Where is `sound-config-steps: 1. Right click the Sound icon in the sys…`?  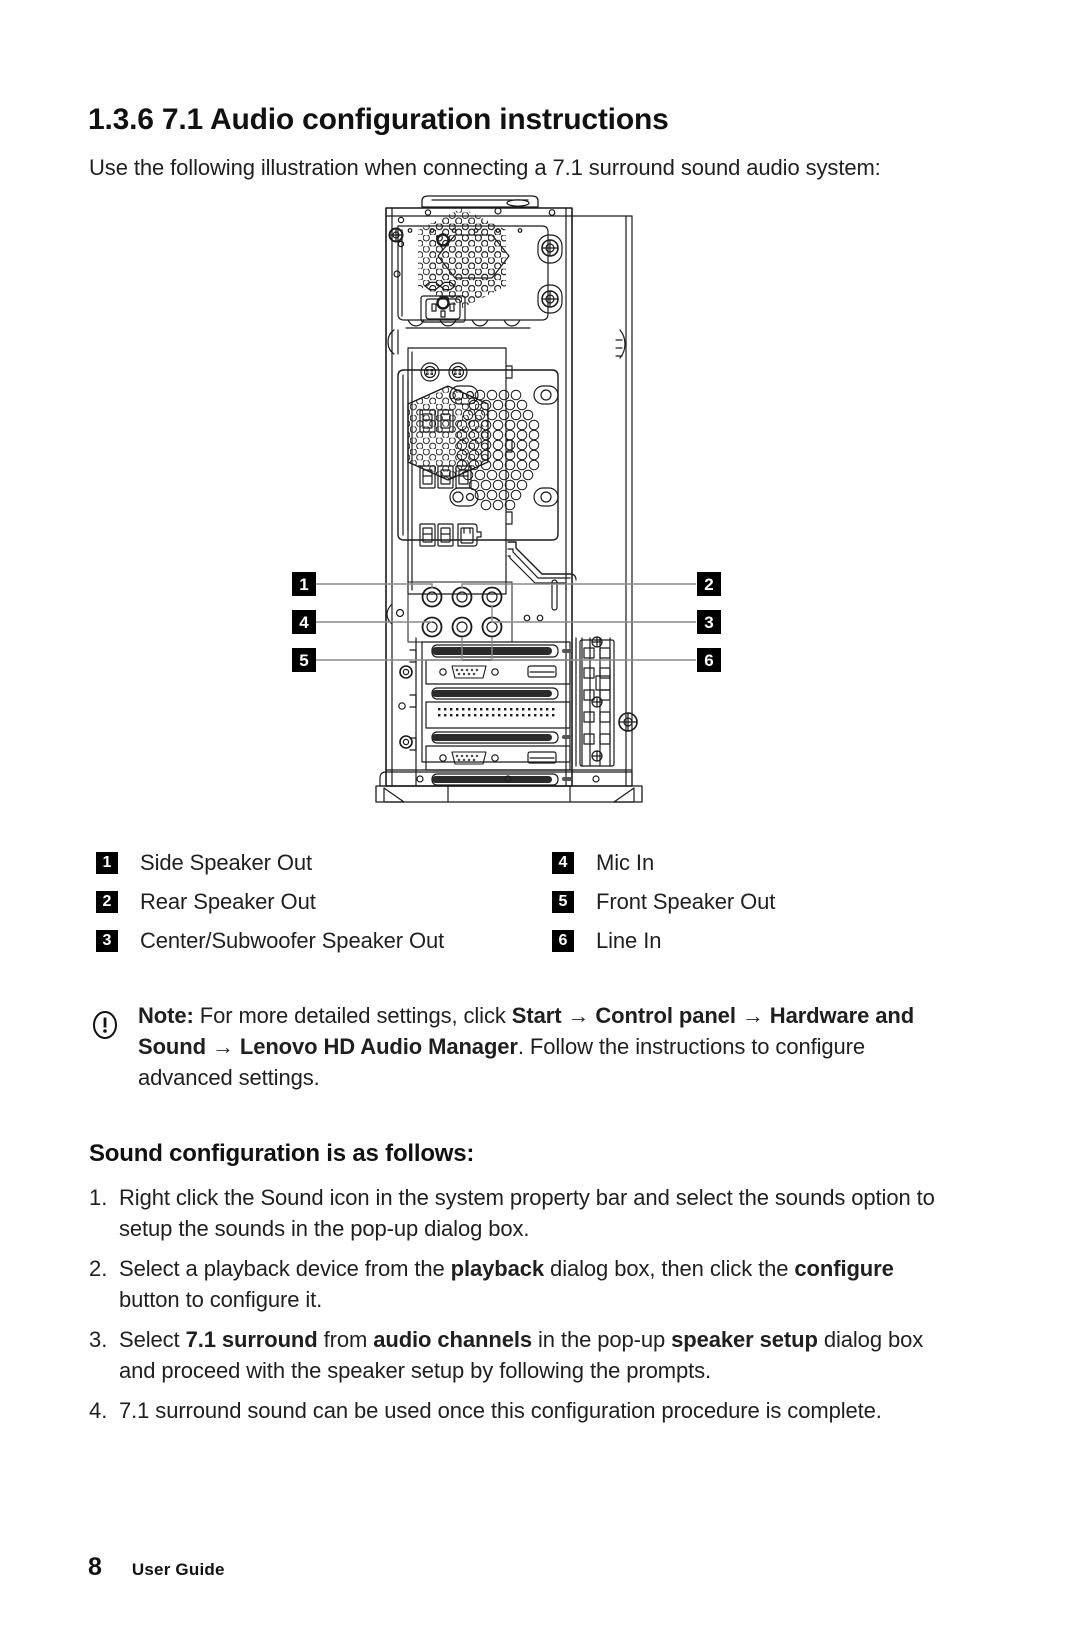
sound-config-steps: 1. Right click the Sound icon in the sys… is located at coordinates (521, 1308).